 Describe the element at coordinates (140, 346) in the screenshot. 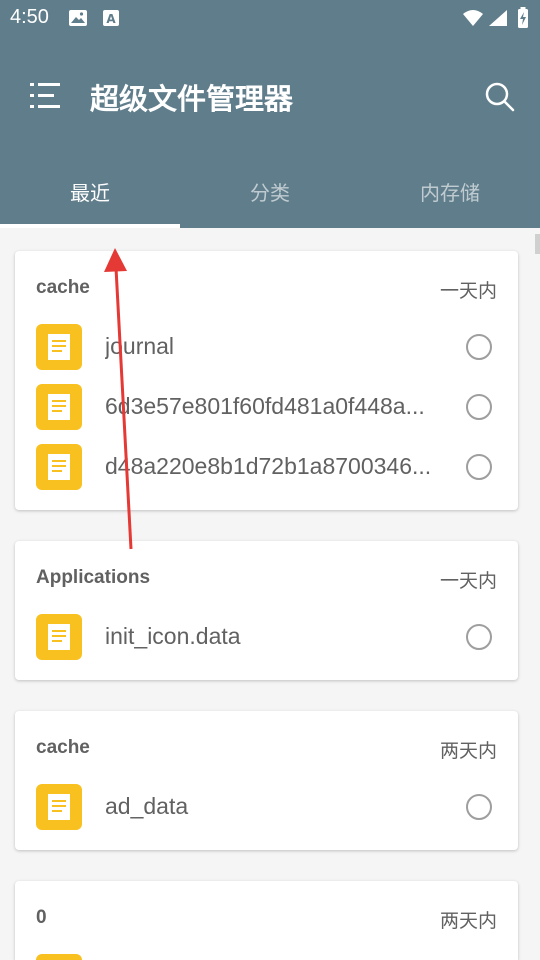

I see `file-name: journal` at that location.